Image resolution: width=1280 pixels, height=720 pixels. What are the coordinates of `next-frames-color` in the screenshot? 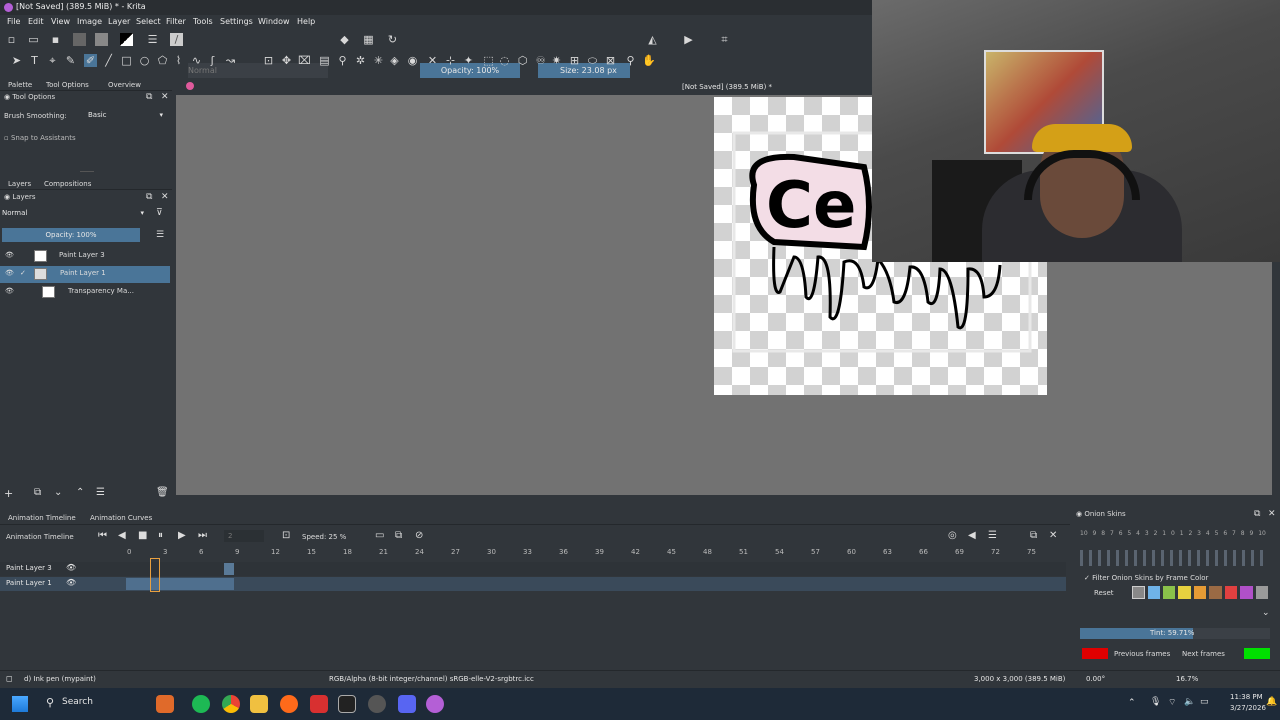 It's located at (1257, 653).